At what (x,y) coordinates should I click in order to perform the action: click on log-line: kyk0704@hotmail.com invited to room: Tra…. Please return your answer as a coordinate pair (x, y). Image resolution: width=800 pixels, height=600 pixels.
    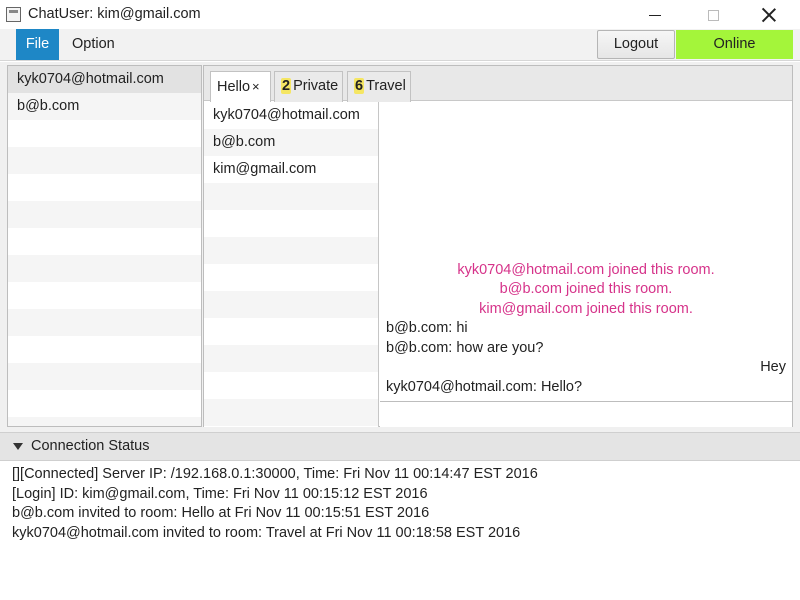
    Looking at the image, I should click on (266, 532).